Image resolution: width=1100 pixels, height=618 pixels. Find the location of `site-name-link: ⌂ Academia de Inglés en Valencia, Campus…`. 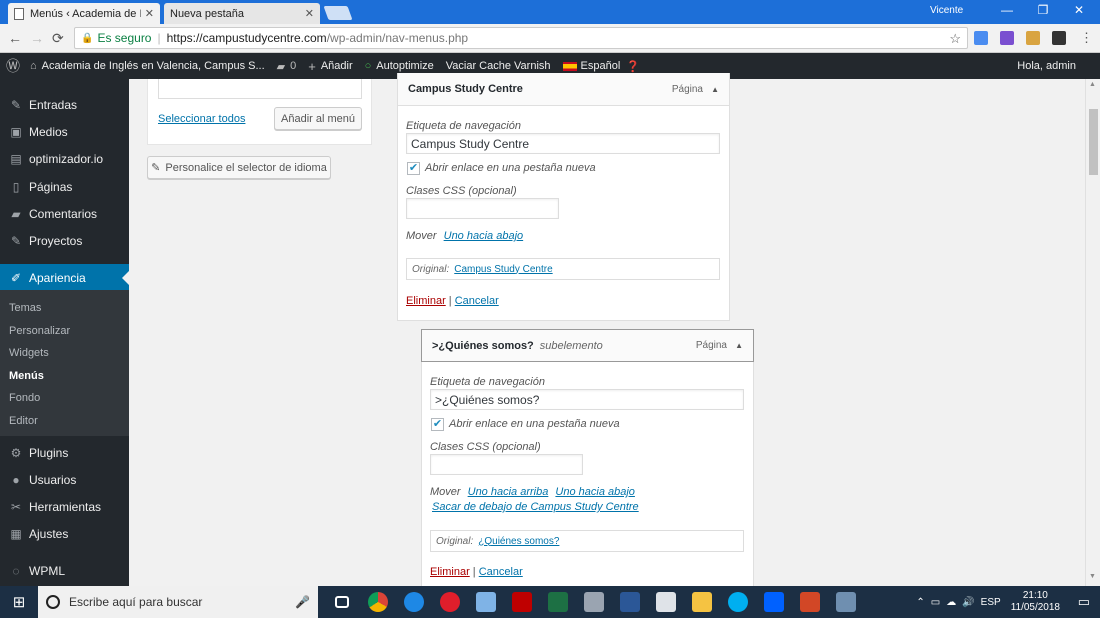

site-name-link: ⌂ Academia de Inglés en Valencia, Campus… is located at coordinates (147, 66).